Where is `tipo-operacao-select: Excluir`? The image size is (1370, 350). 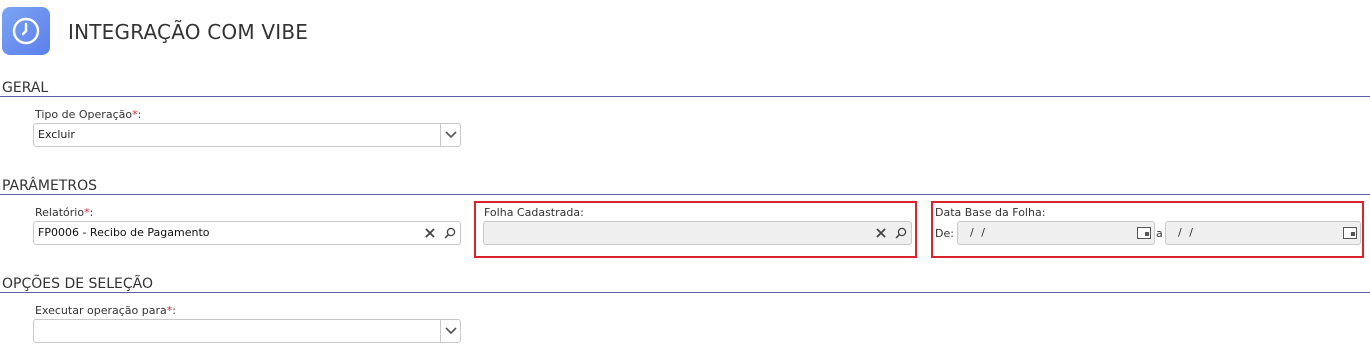 tipo-operacao-select: Excluir is located at coordinates (247, 135).